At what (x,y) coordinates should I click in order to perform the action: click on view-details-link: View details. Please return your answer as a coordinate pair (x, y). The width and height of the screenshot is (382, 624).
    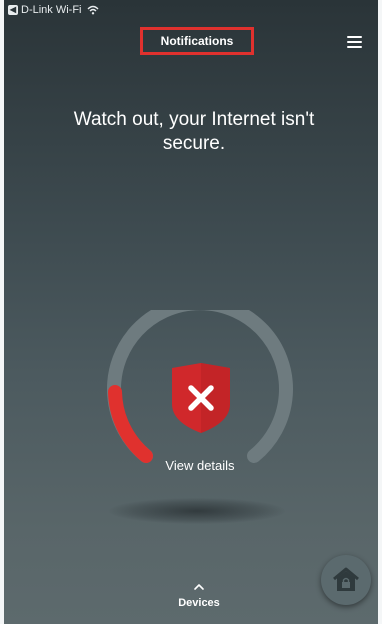
    Looking at the image, I should click on (200, 465).